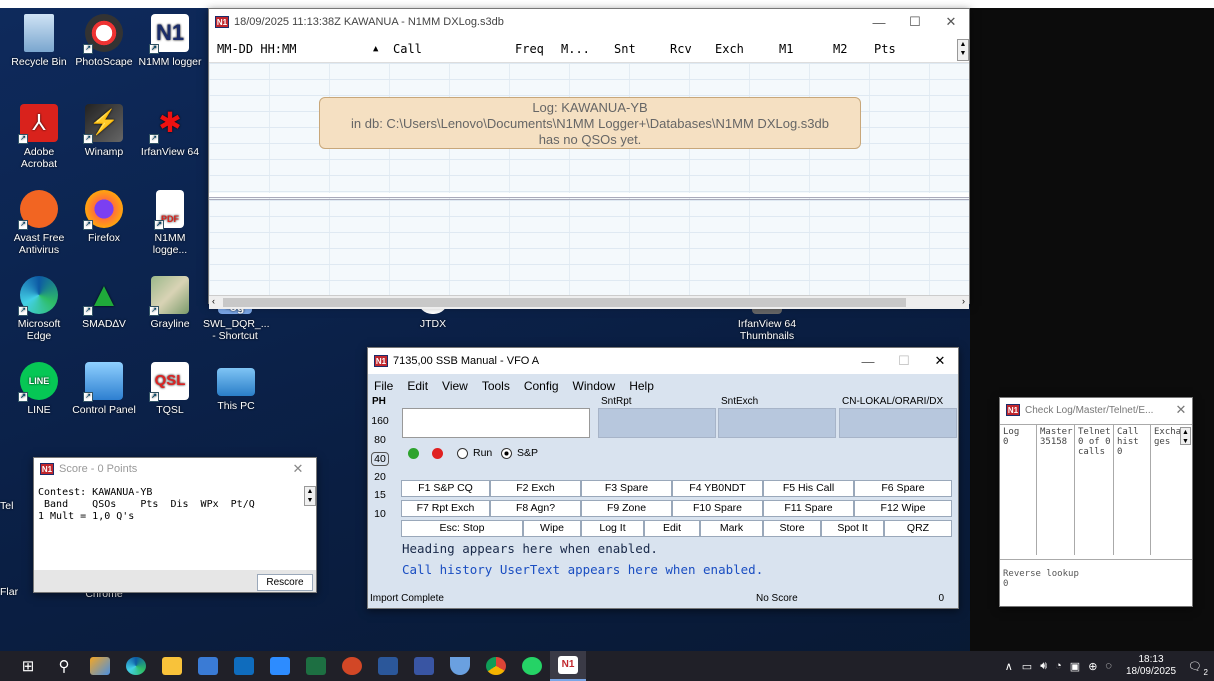  What do you see at coordinates (455, 386) in the screenshot?
I see `menu-view: View` at bounding box center [455, 386].